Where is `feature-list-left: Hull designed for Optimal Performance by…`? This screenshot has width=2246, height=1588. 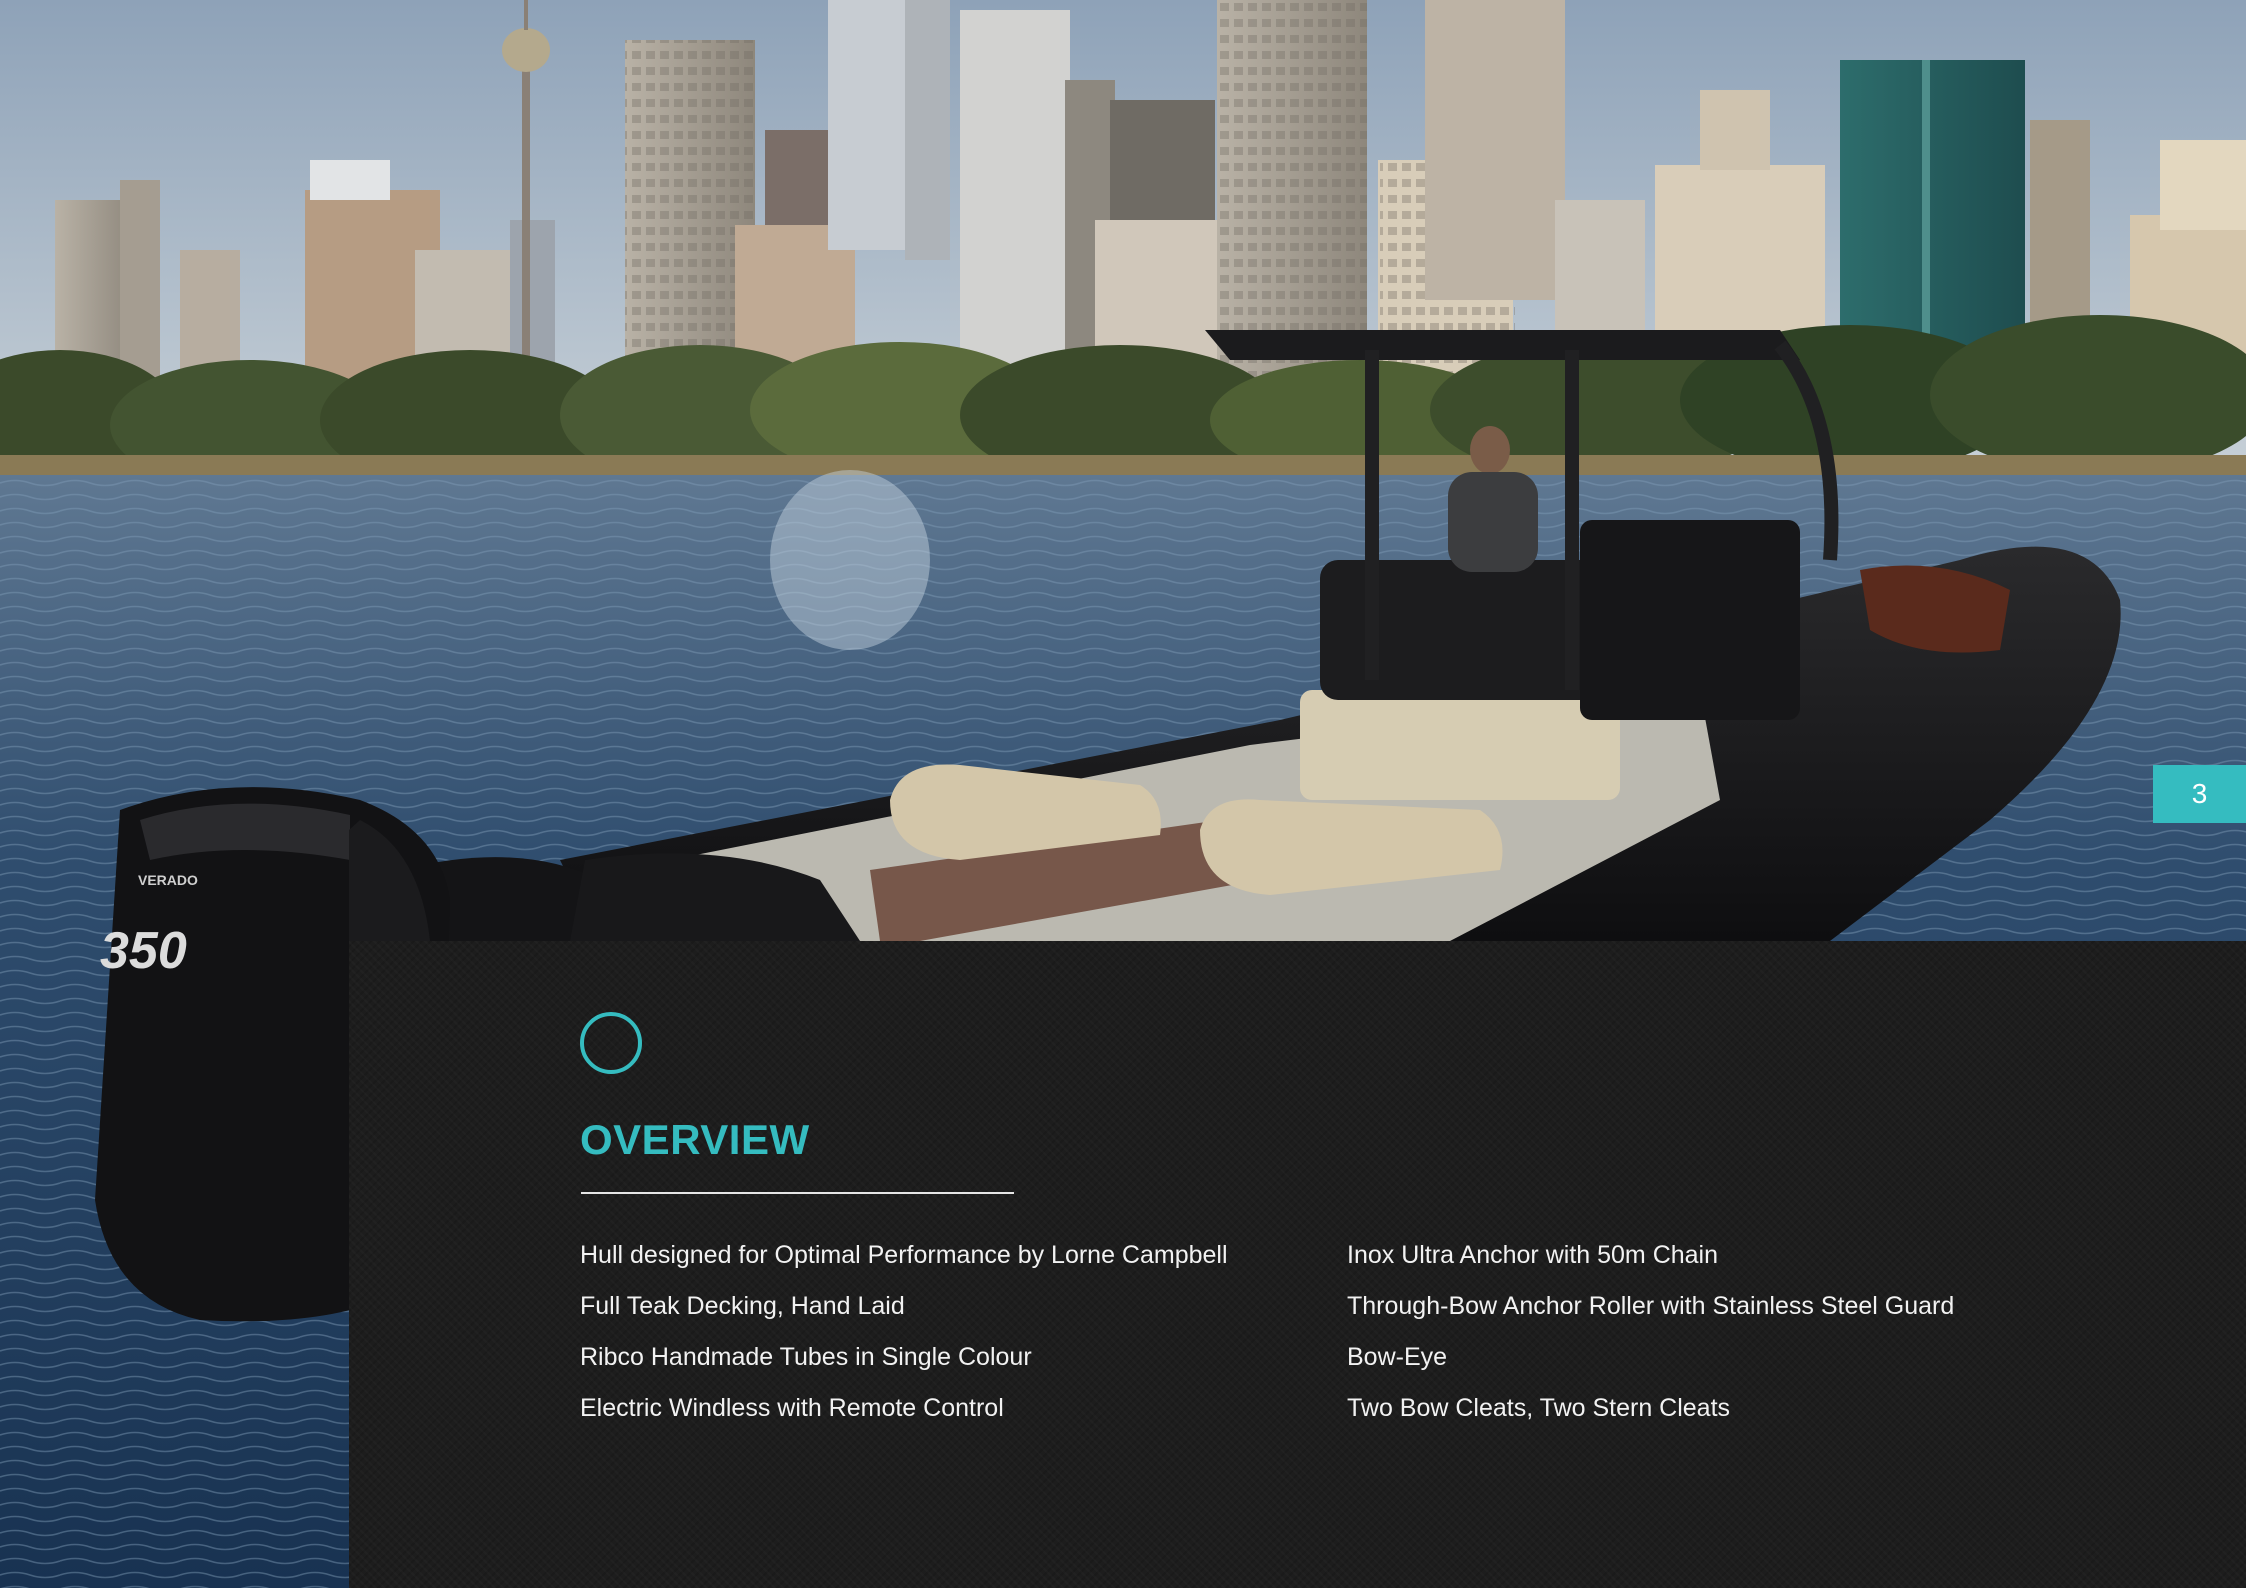 feature-list-left: Hull designed for Optimal Performance by… is located at coordinates (904, 1332).